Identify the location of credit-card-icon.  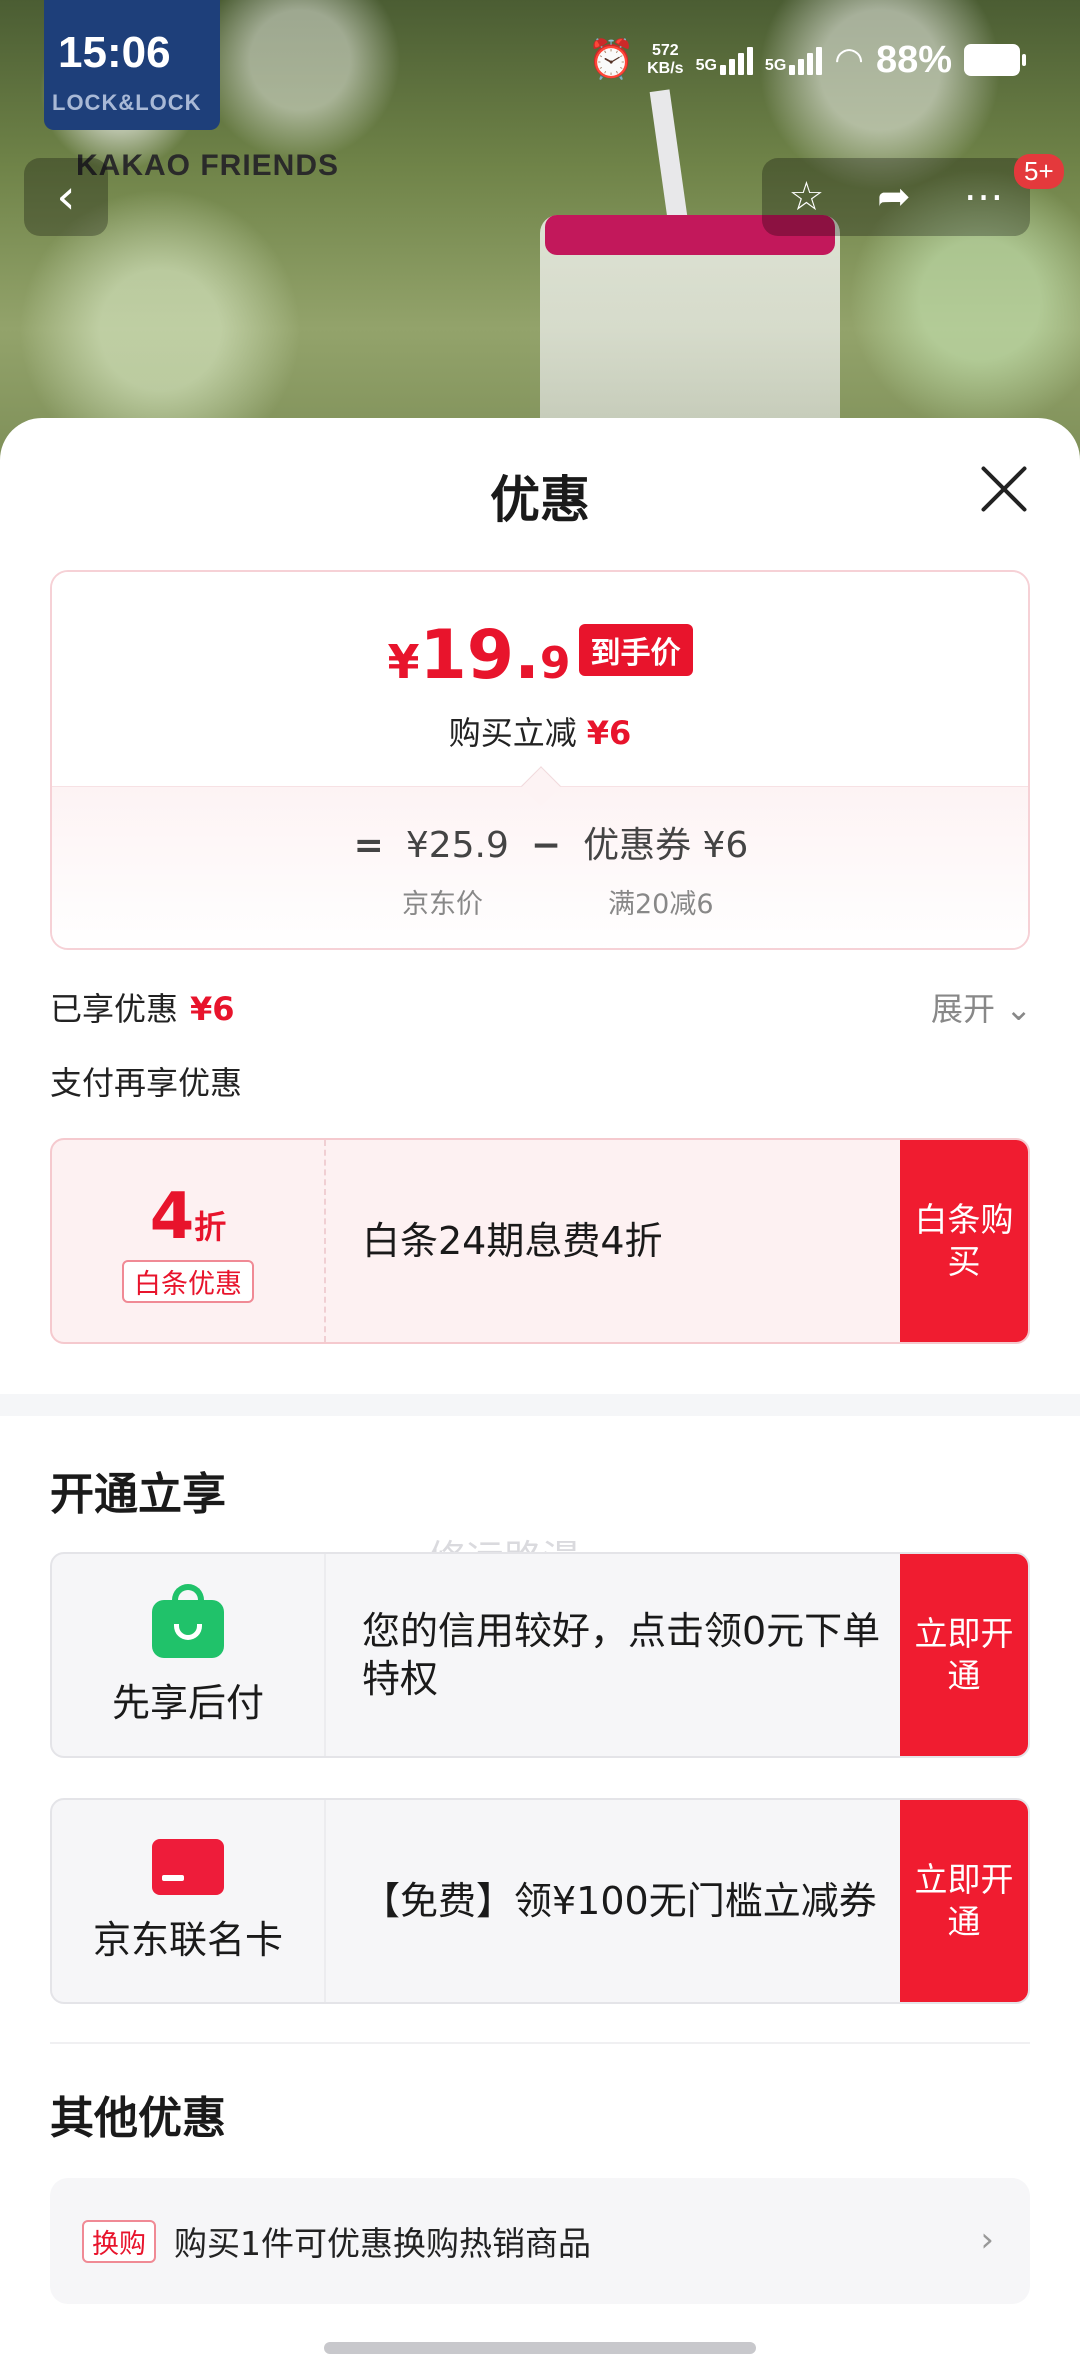
(188, 1866).